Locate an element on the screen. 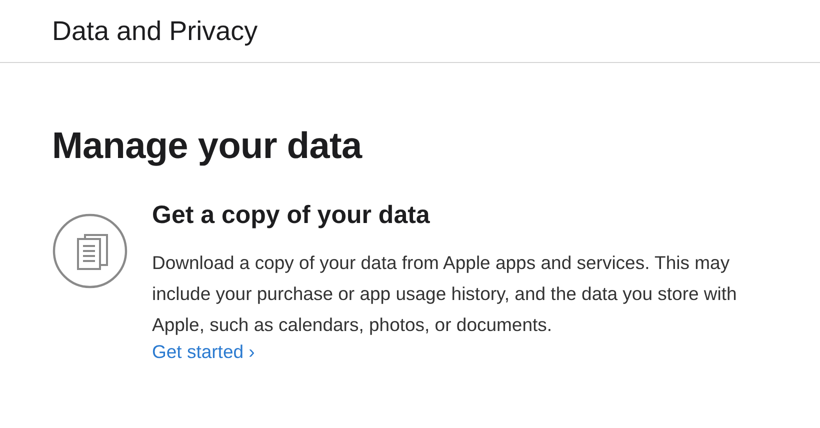  item-description: Download a copy of your data from Apple apps and services. This may include your purchase or app usage history, and the data you store with Apple, such as calendars, photos, or documents. is located at coordinates (445, 294).